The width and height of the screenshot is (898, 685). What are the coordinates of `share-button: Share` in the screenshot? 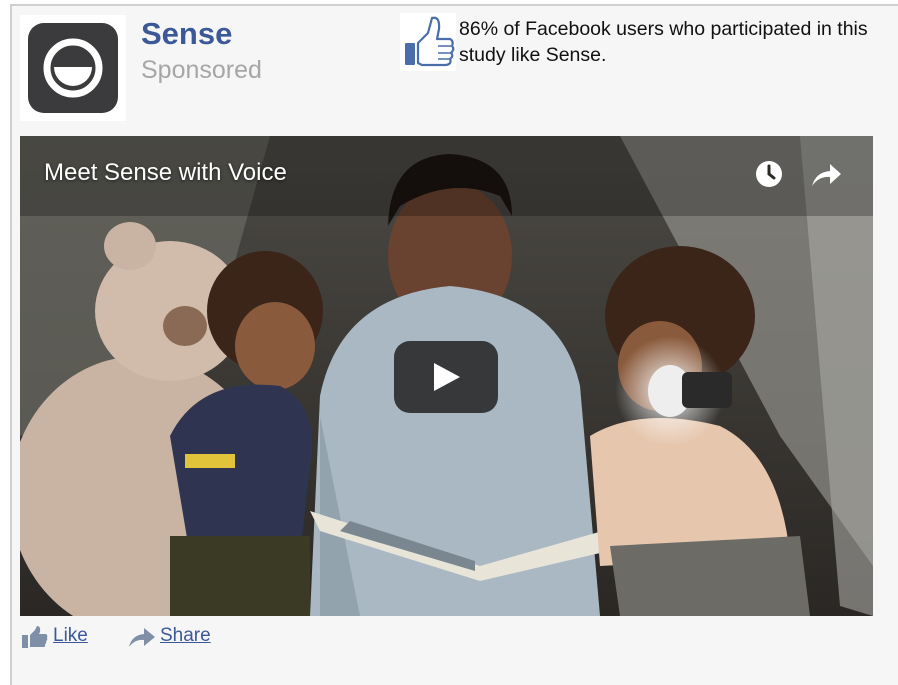 It's located at (173, 637).